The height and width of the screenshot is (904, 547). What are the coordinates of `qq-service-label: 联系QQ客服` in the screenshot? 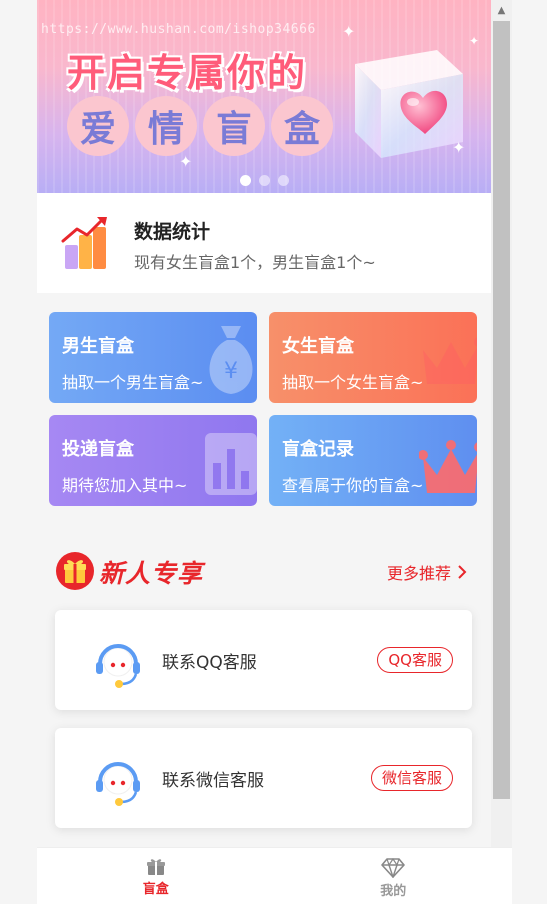 It's located at (209, 663).